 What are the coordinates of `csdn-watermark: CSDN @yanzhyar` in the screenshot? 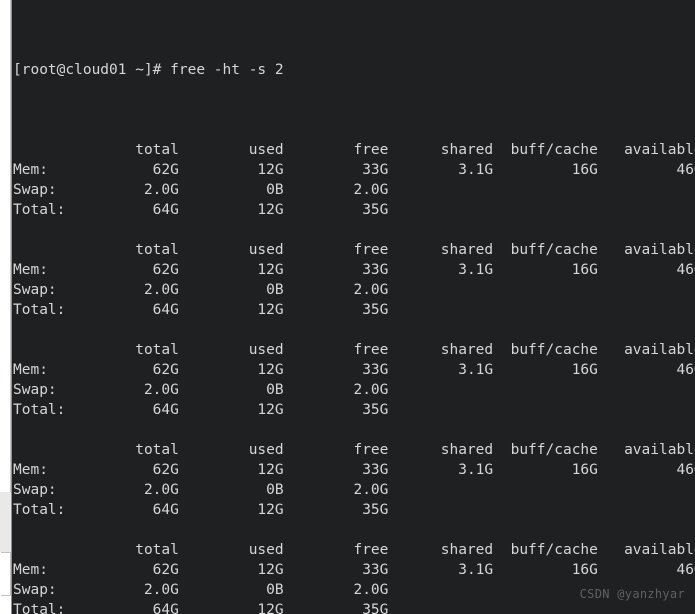 It's located at (632, 594).